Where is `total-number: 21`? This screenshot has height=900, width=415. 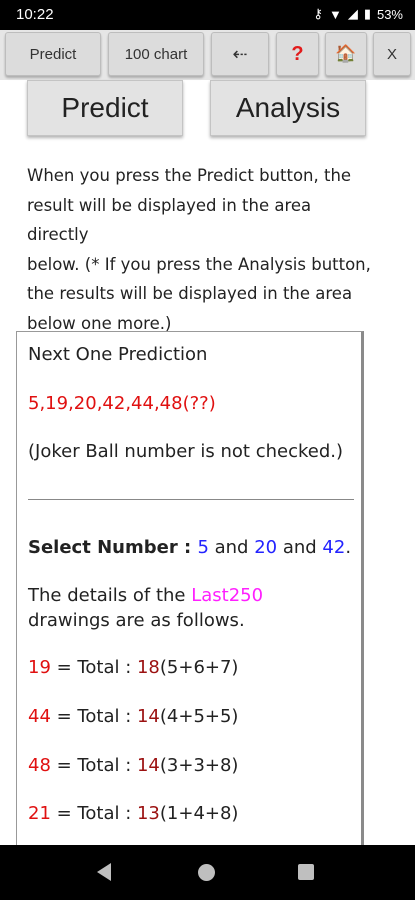 total-number: 21 is located at coordinates (39, 813).